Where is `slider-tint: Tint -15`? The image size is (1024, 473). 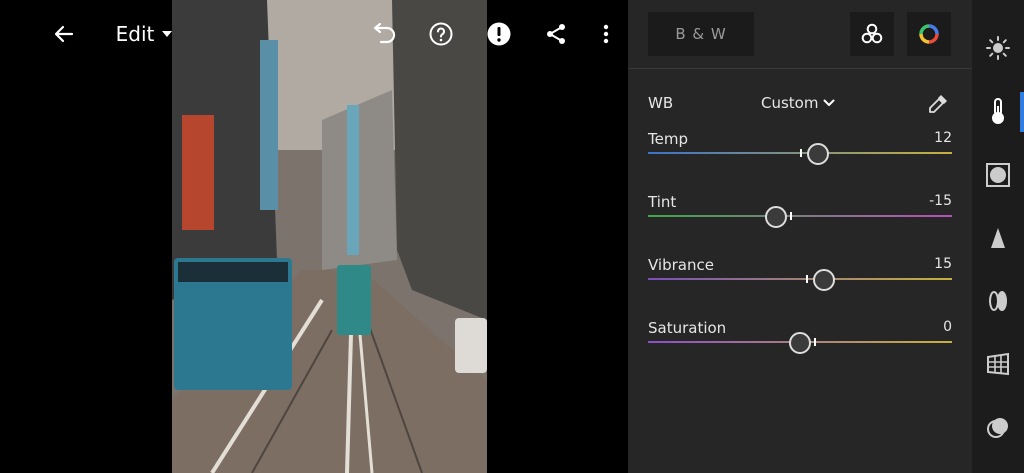
slider-tint: Tint -15 is located at coordinates (800, 218).